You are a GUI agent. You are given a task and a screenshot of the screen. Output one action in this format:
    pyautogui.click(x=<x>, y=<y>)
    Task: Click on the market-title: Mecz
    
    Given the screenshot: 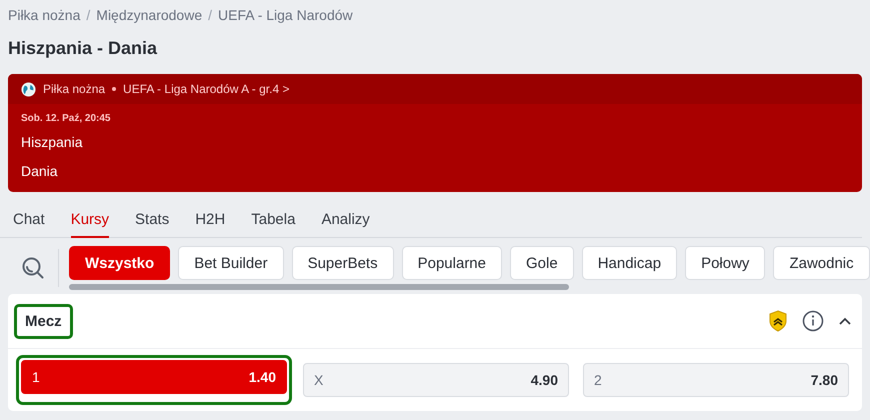 What is the action you would take?
    pyautogui.click(x=43, y=321)
    